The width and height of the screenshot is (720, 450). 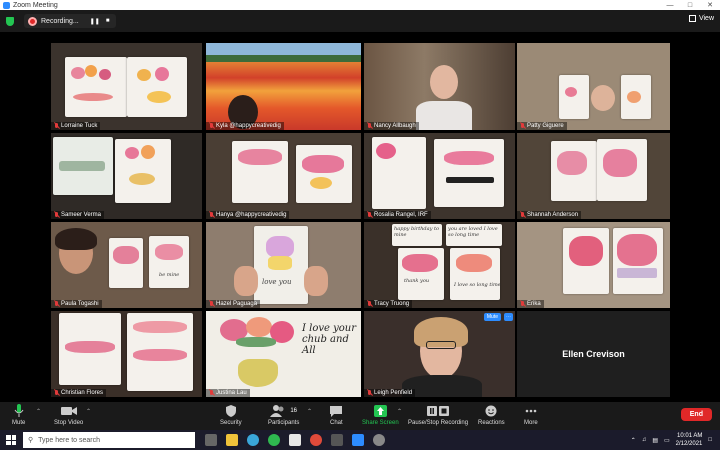 What do you see at coordinates (439, 176) in the screenshot?
I see `participant-tile: Rosalia Rangel, IRF` at bounding box center [439, 176].